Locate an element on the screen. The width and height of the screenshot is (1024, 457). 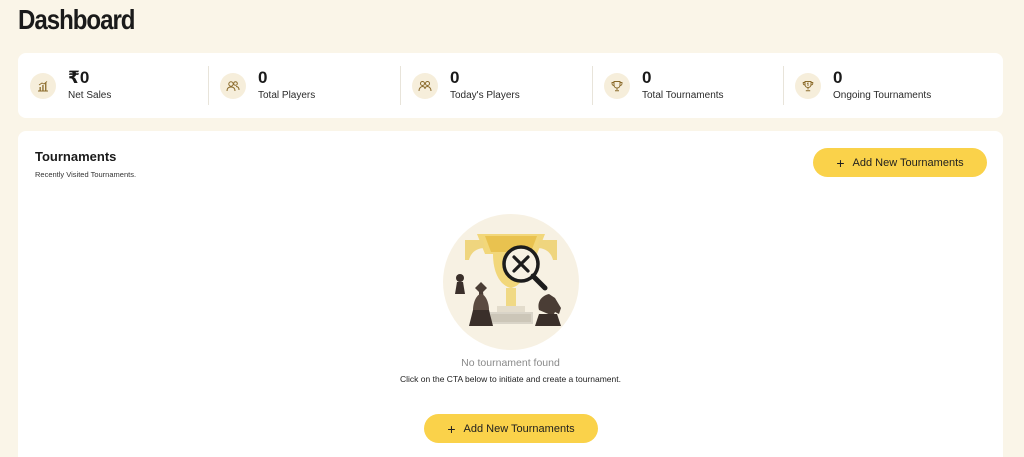
add-tournament-cta-button: + Add New Tournaments is located at coordinates (511, 428).